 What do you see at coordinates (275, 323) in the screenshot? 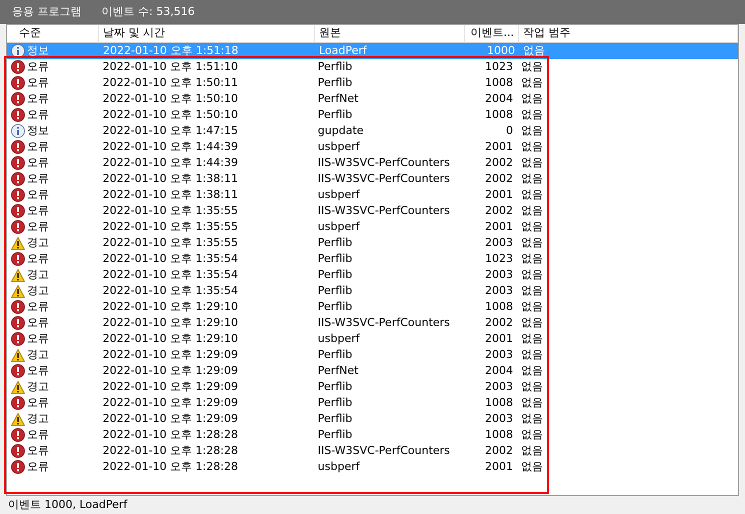
I see `event-row: 오류 2022-01-10 오후 1:29:10 IIS-W3SVC-PerfCounters 2002 없음` at bounding box center [275, 323].